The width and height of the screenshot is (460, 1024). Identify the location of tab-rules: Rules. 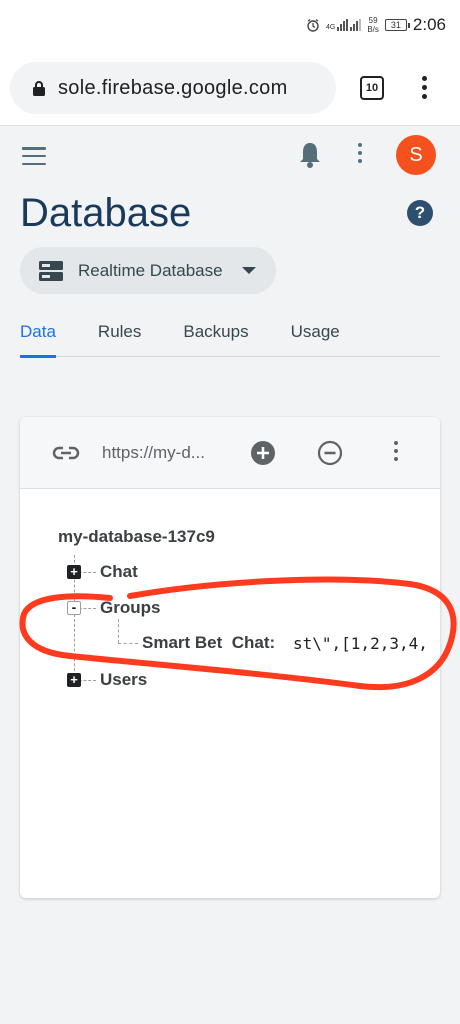
(119, 337).